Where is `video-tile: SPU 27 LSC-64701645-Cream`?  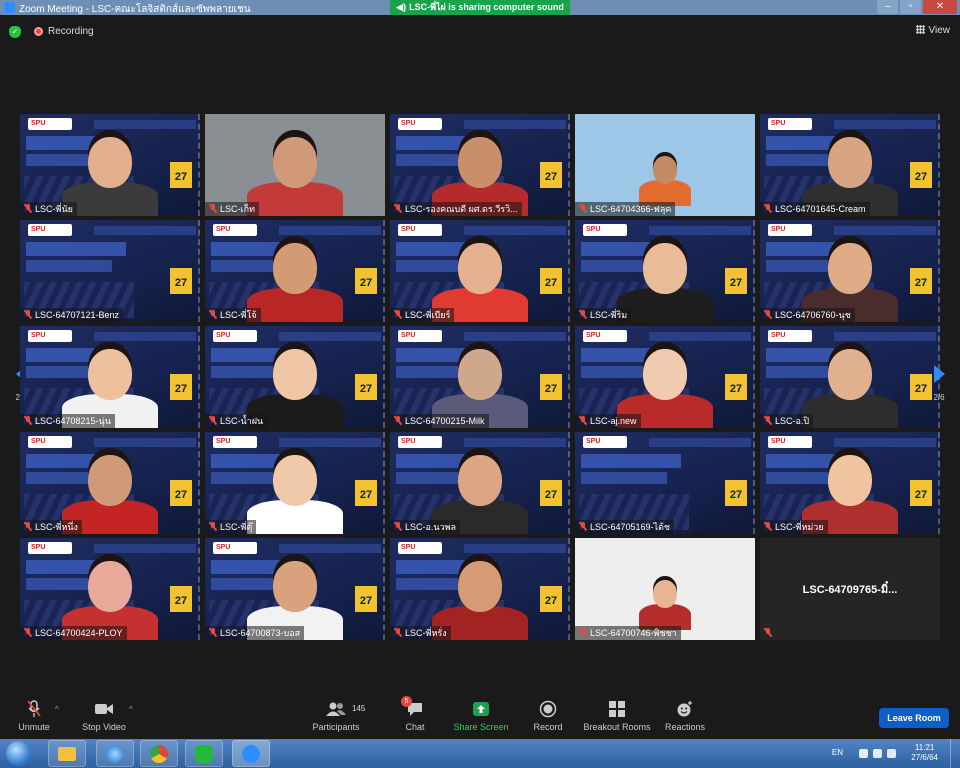
video-tile: SPU 27 LSC-64701645-Cream is located at coordinates (850, 165).